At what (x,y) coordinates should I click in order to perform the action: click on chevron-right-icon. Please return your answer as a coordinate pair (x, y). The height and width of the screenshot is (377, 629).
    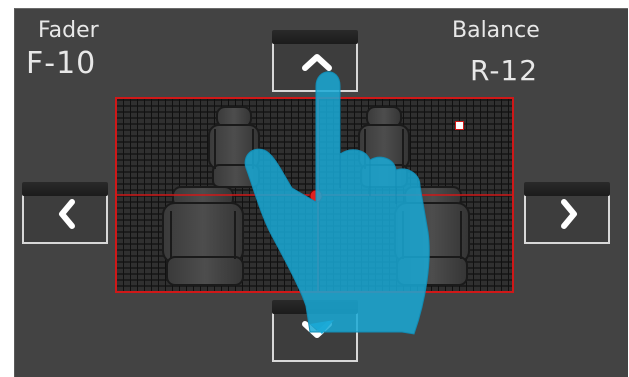
    Looking at the image, I should click on (569, 214).